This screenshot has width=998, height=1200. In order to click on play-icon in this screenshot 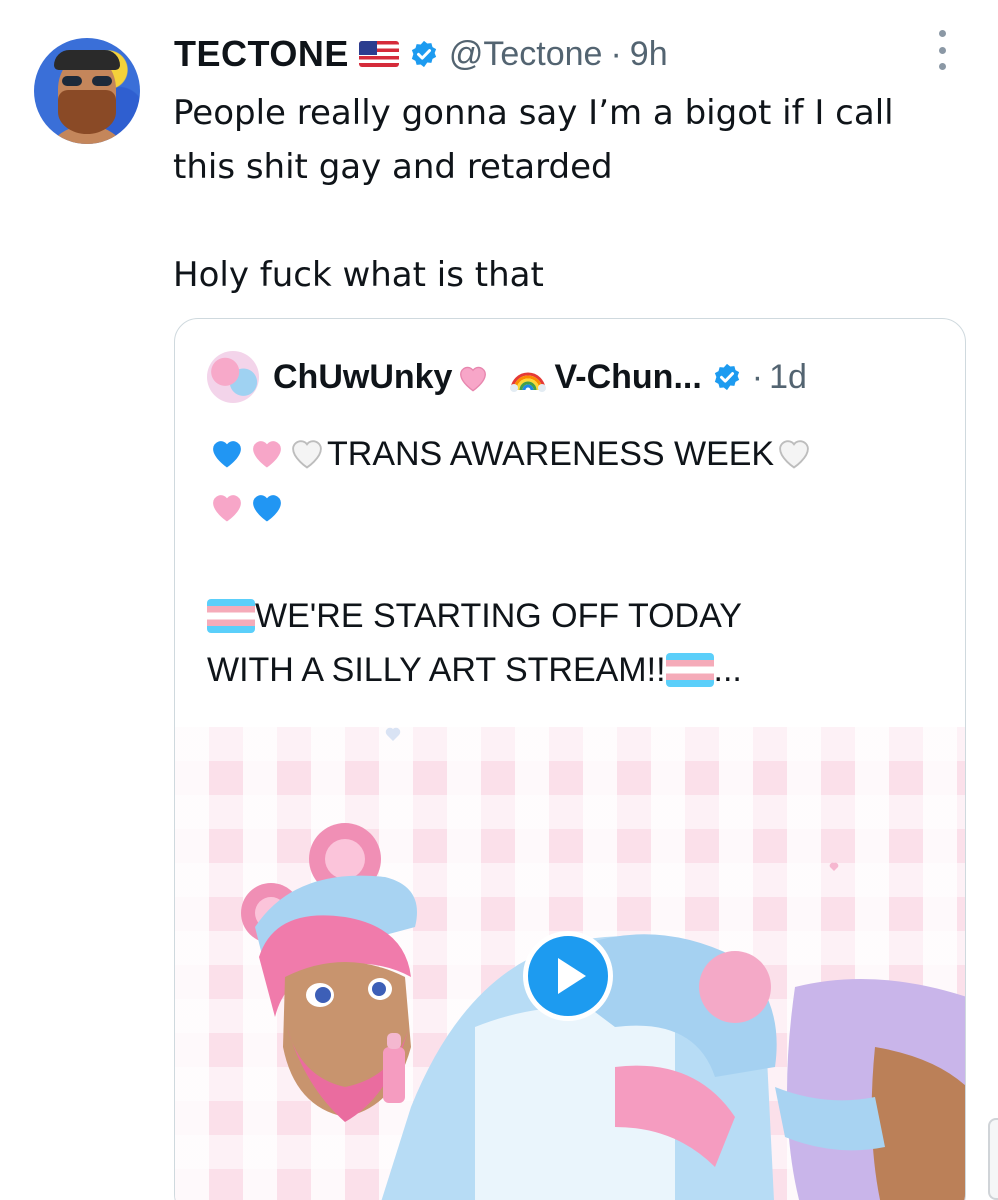, I will do `click(572, 976)`.